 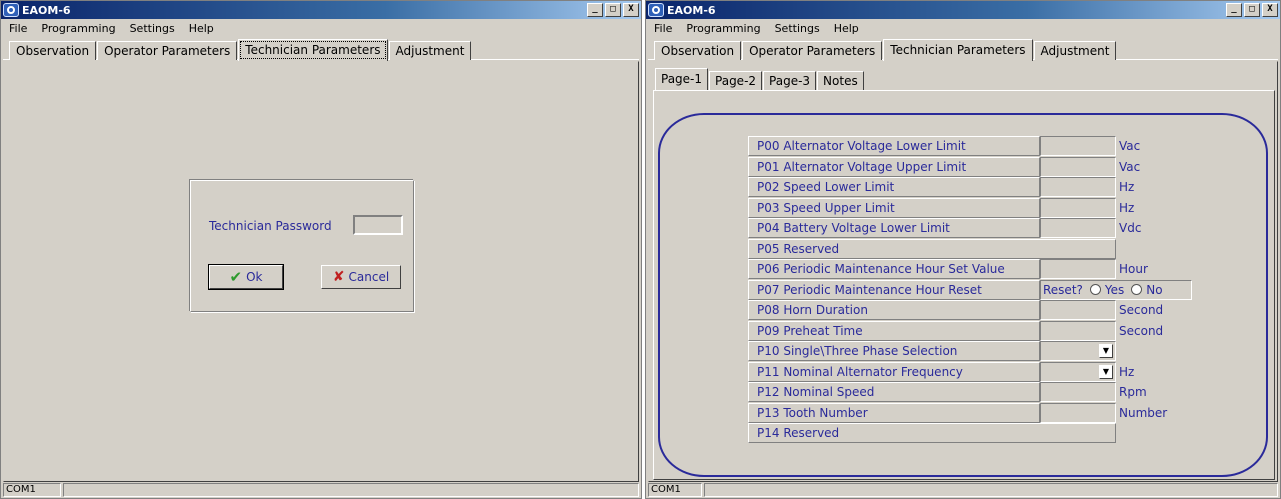 I want to click on param-name: P00 Alternator Voltage Lower Limit, so click(x=894, y=146).